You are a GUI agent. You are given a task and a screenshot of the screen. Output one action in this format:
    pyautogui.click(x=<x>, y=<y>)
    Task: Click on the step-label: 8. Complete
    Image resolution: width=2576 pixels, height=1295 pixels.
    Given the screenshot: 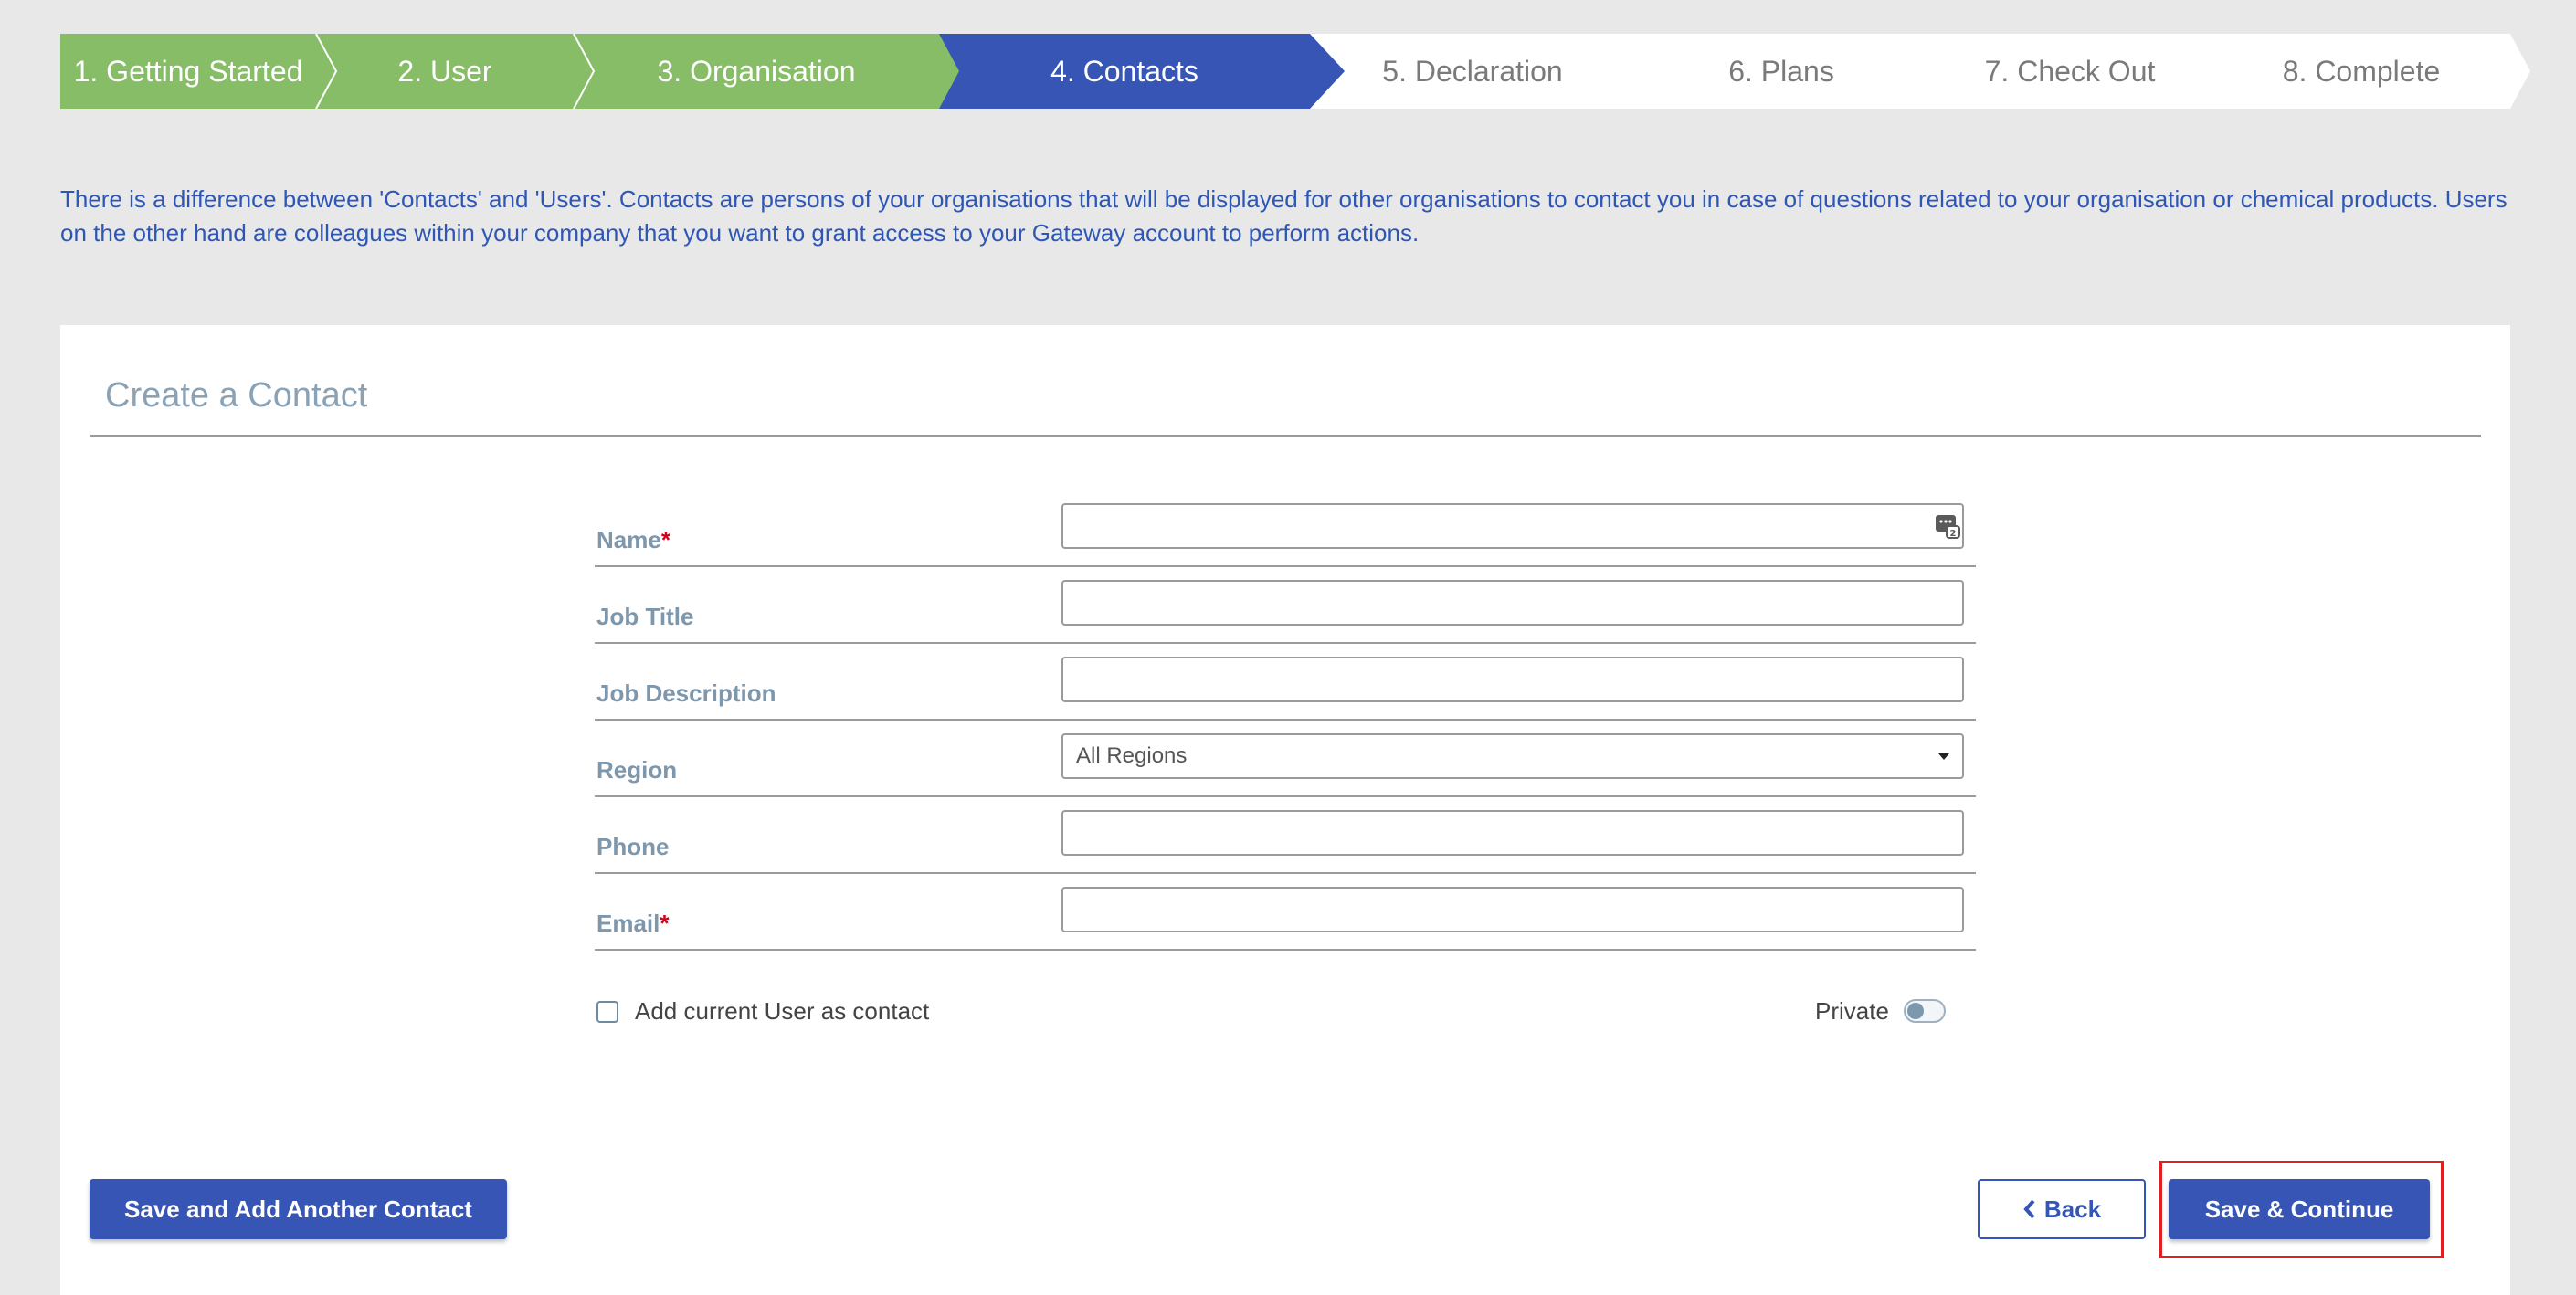 What is the action you would take?
    pyautogui.click(x=2361, y=71)
    